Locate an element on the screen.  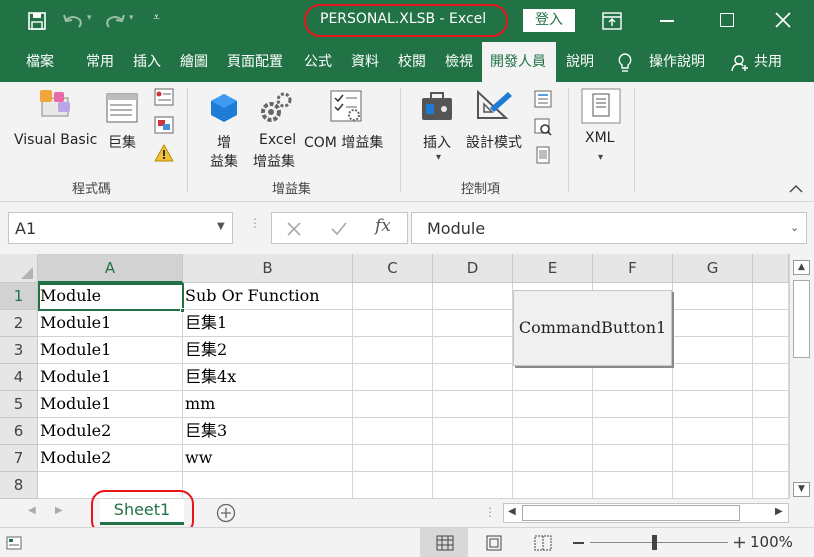
zoom-slider-thumb is located at coordinates (654, 542).